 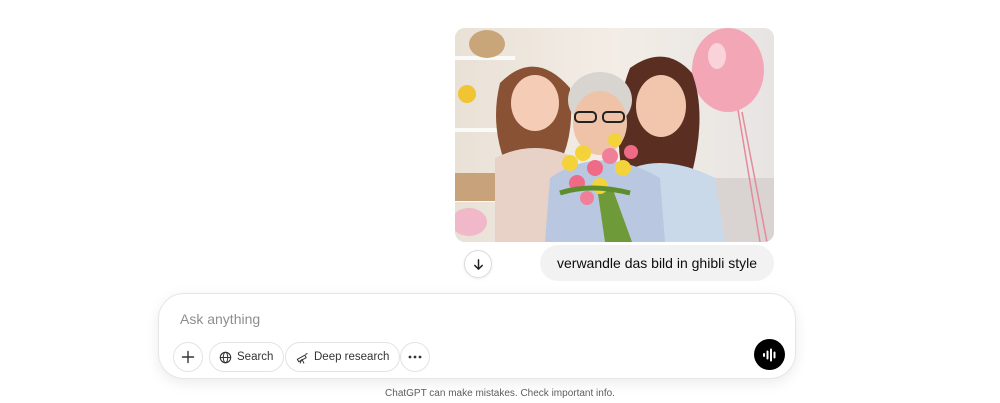 I want to click on user-message-bubble: verwandle das bild in ghibli style, so click(x=657, y=263).